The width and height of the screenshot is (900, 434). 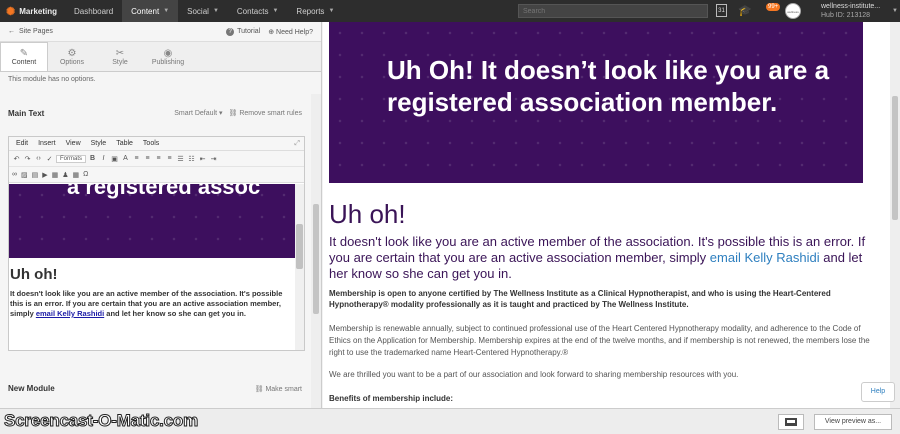 I want to click on link-icon: ⛓, so click(x=234, y=113).